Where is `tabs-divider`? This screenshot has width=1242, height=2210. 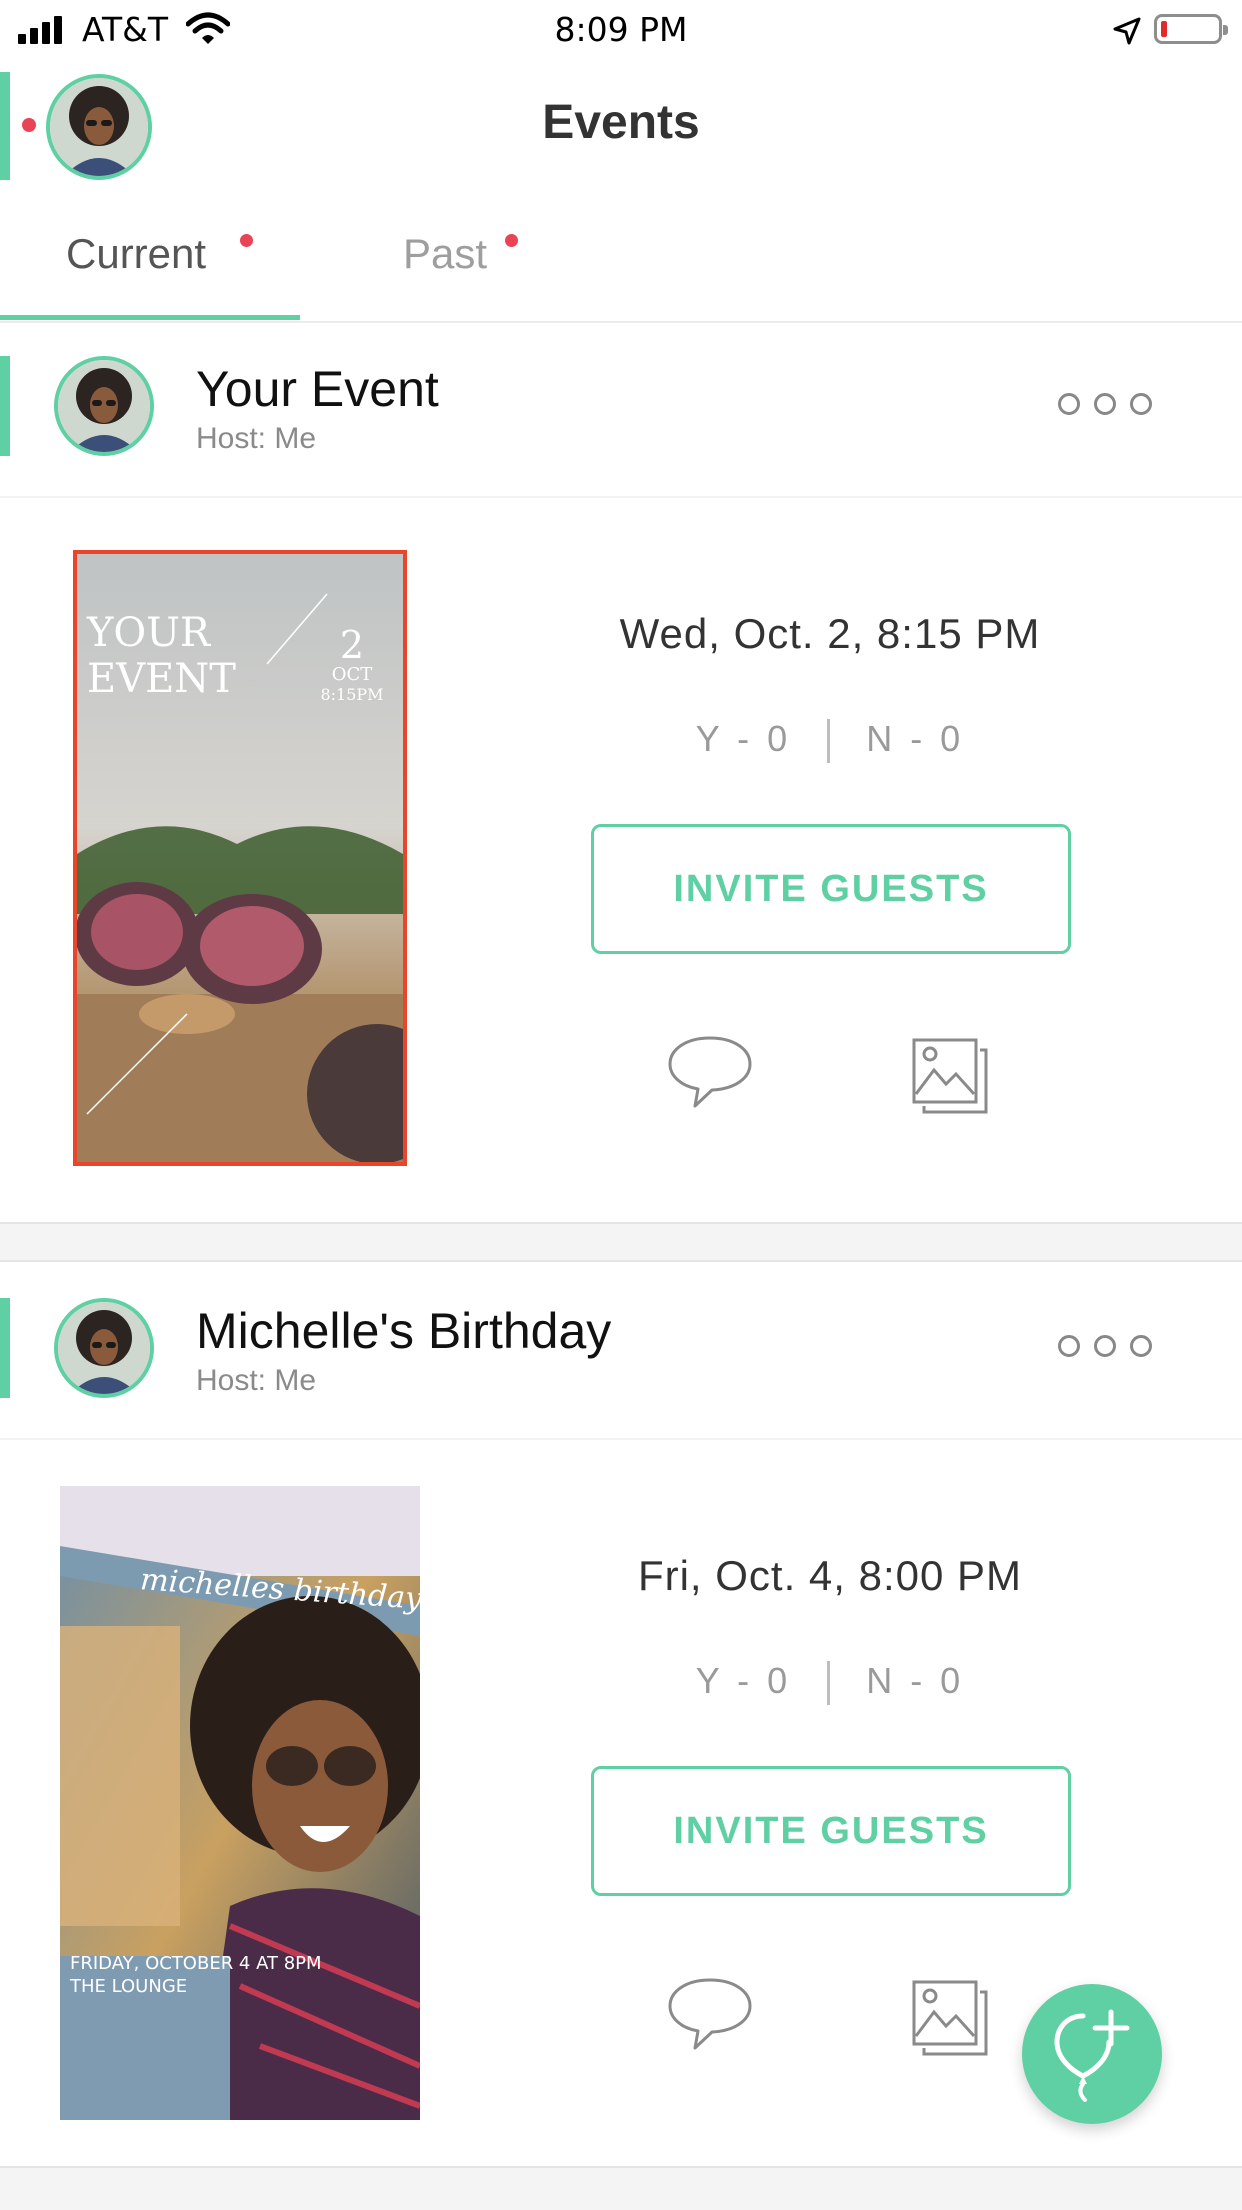 tabs-divider is located at coordinates (621, 322).